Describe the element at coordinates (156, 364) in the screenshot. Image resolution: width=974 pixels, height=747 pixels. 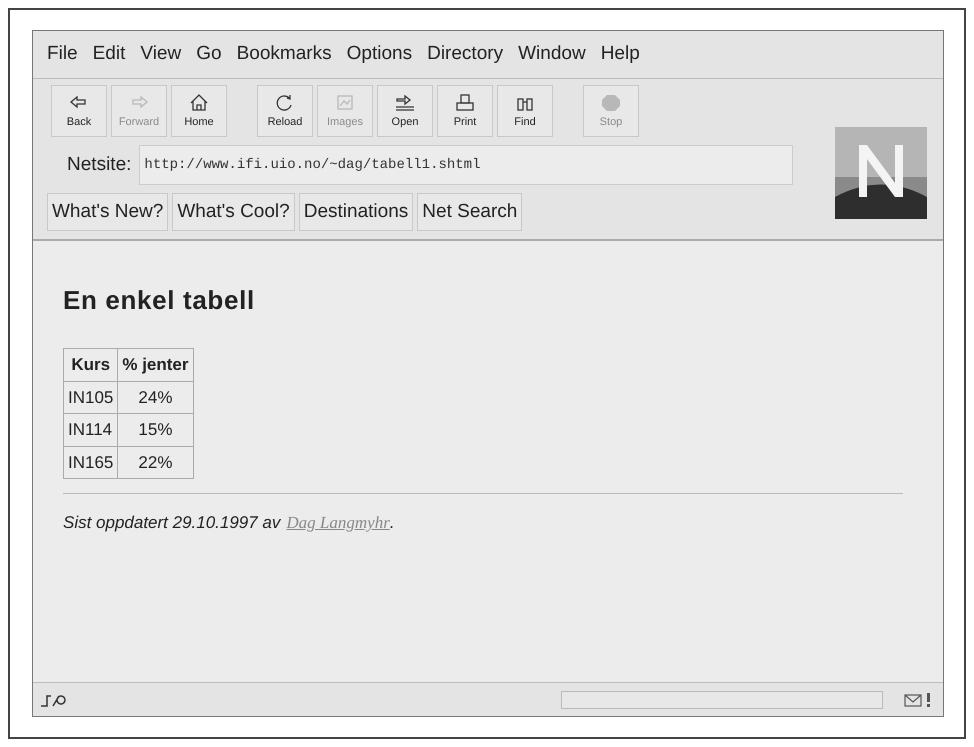
I see `column-header: % jenter` at that location.